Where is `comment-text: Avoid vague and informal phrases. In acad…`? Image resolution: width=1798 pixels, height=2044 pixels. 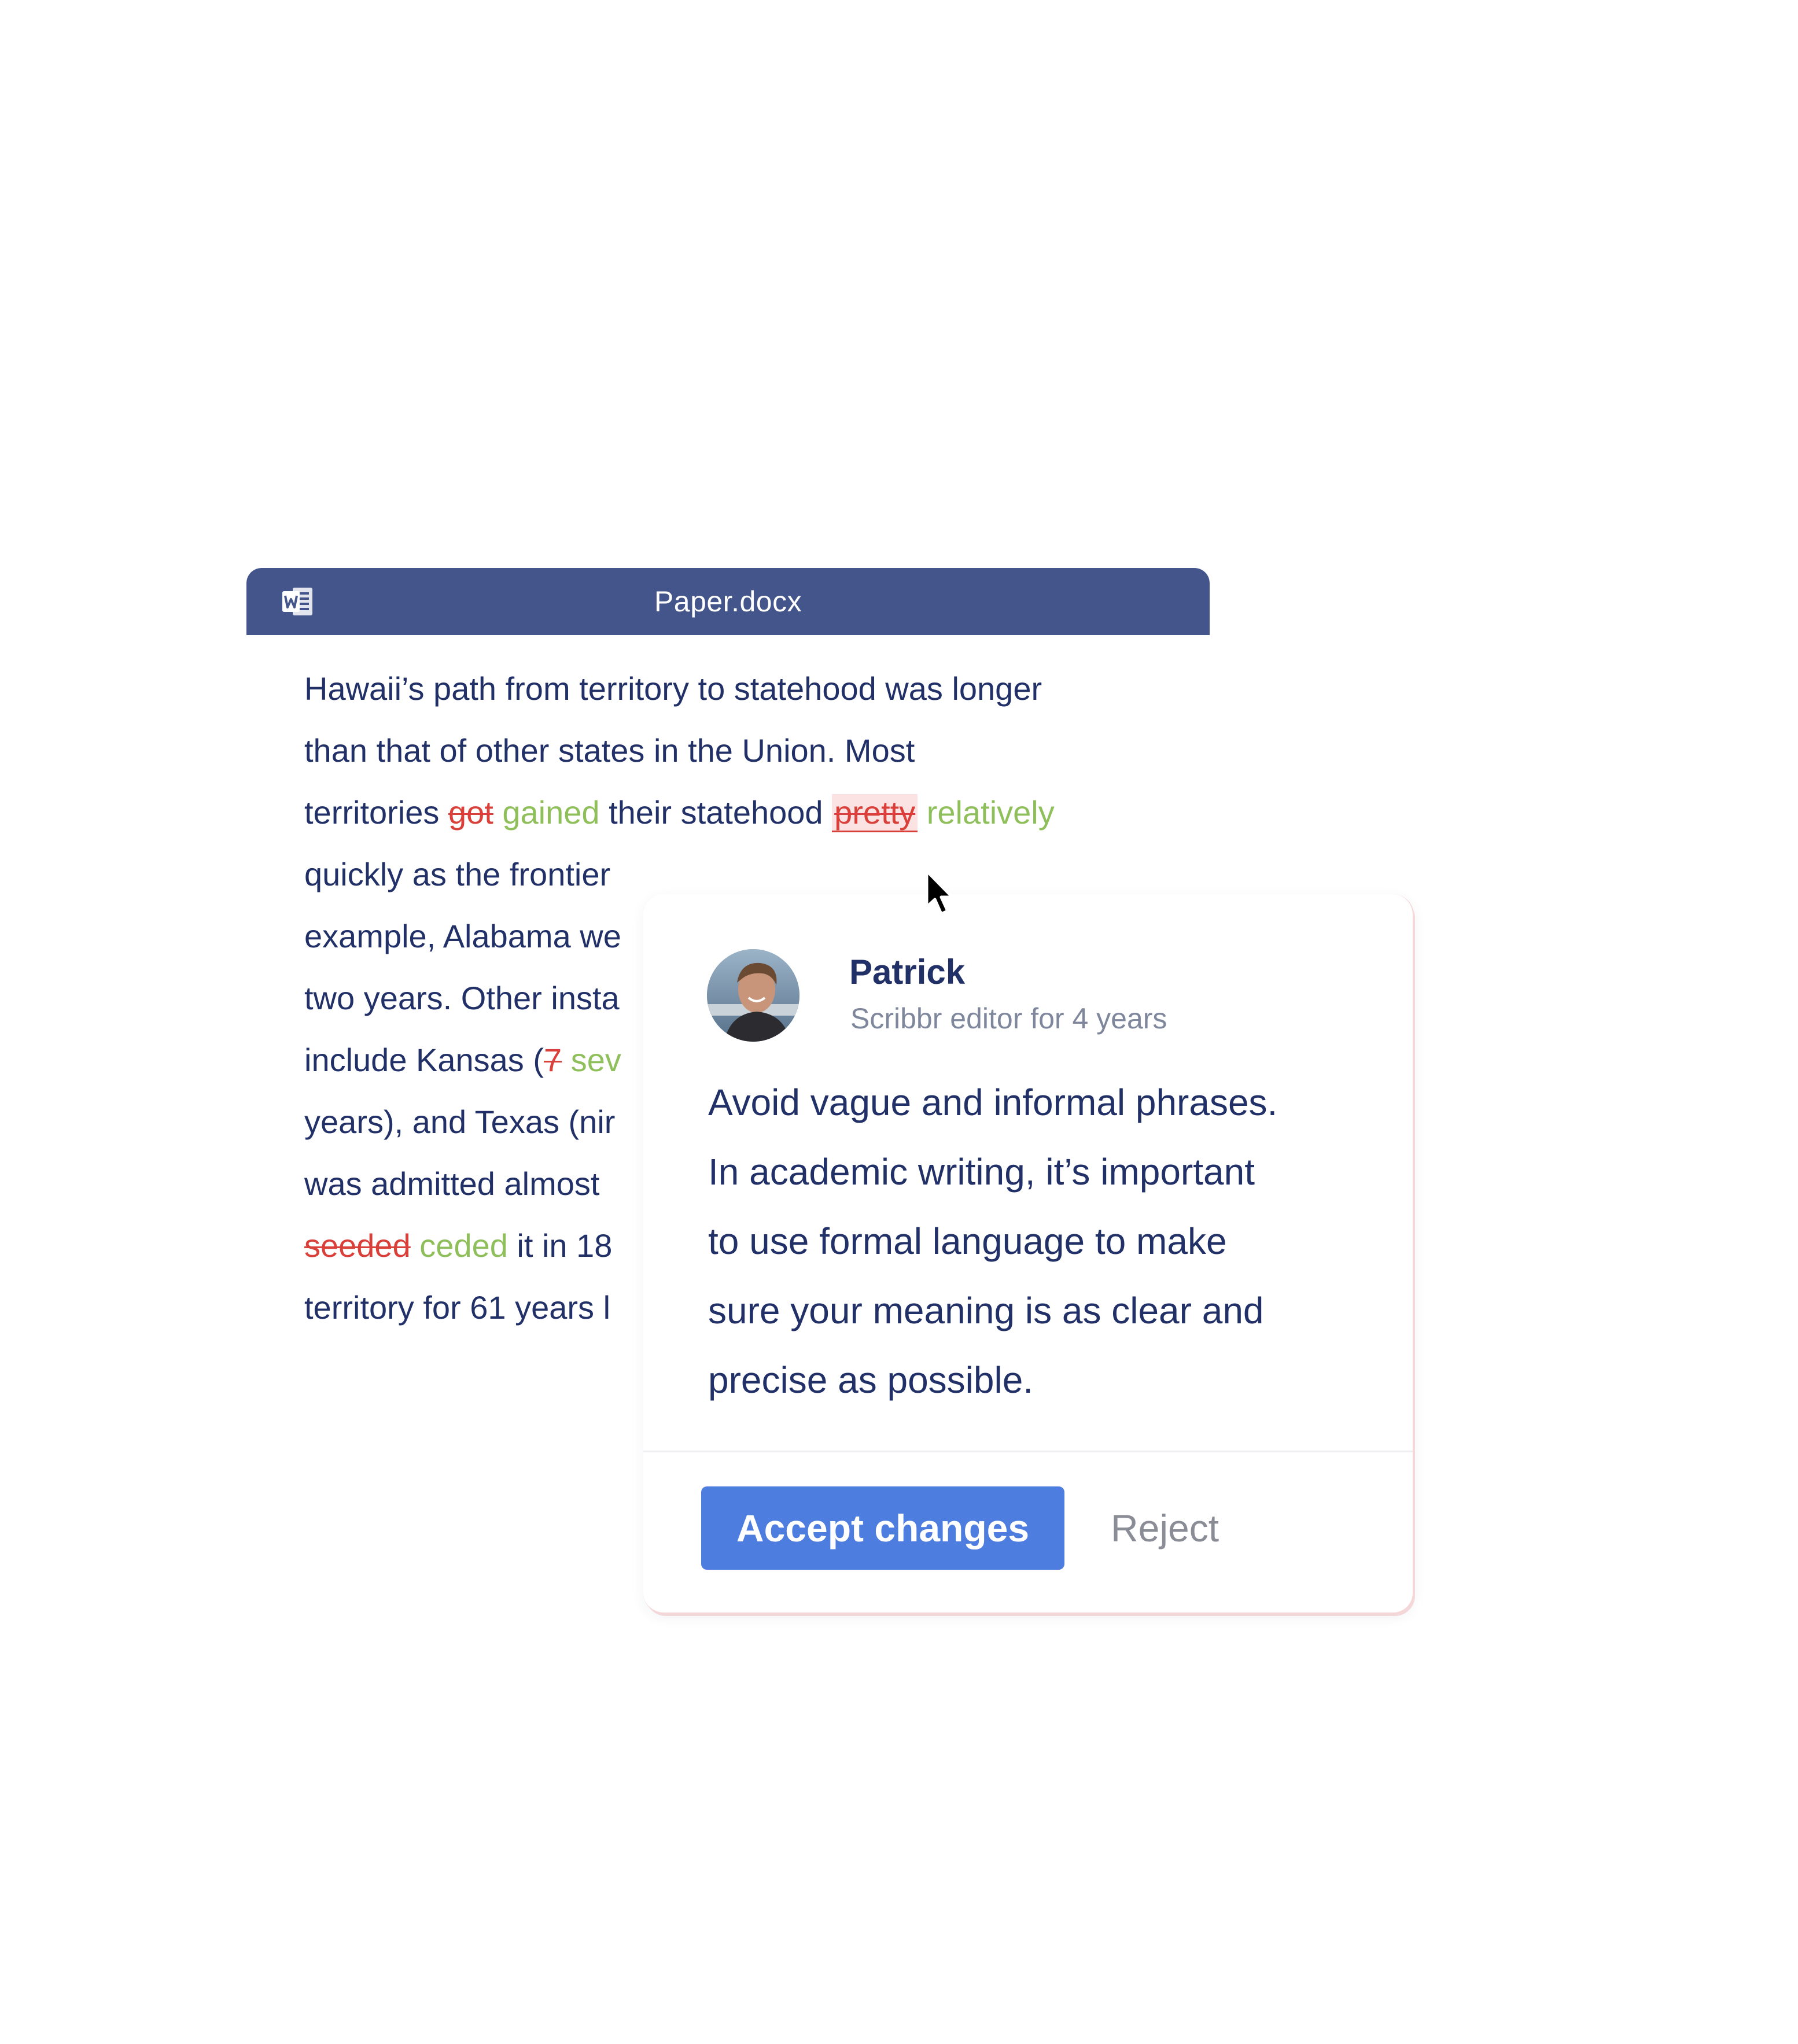 comment-text: Avoid vague and informal phrases. In acad… is located at coordinates (1043, 1241).